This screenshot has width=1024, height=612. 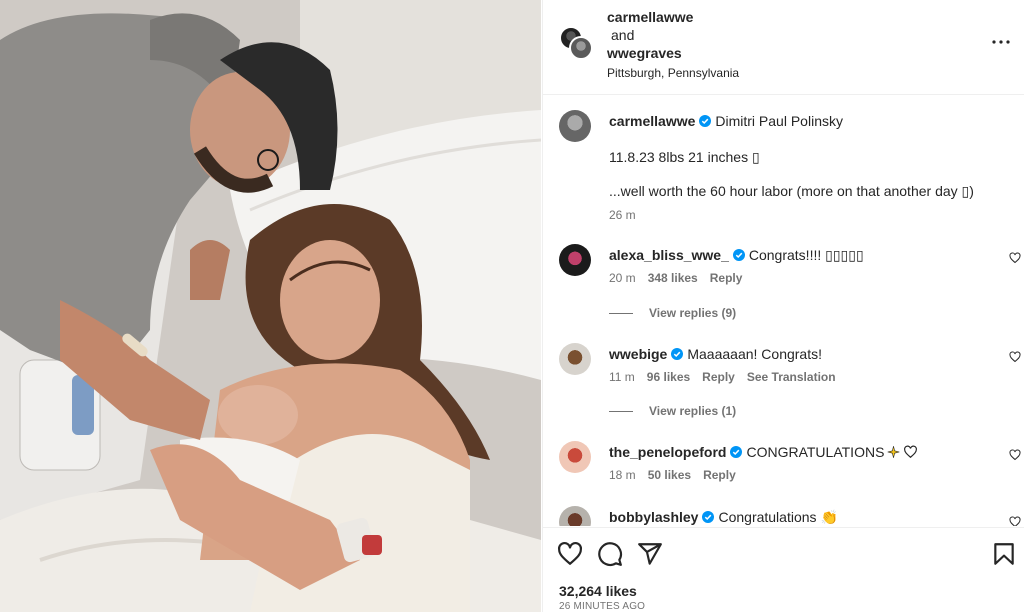 I want to click on see-translation-button: See Translation, so click(x=791, y=377).